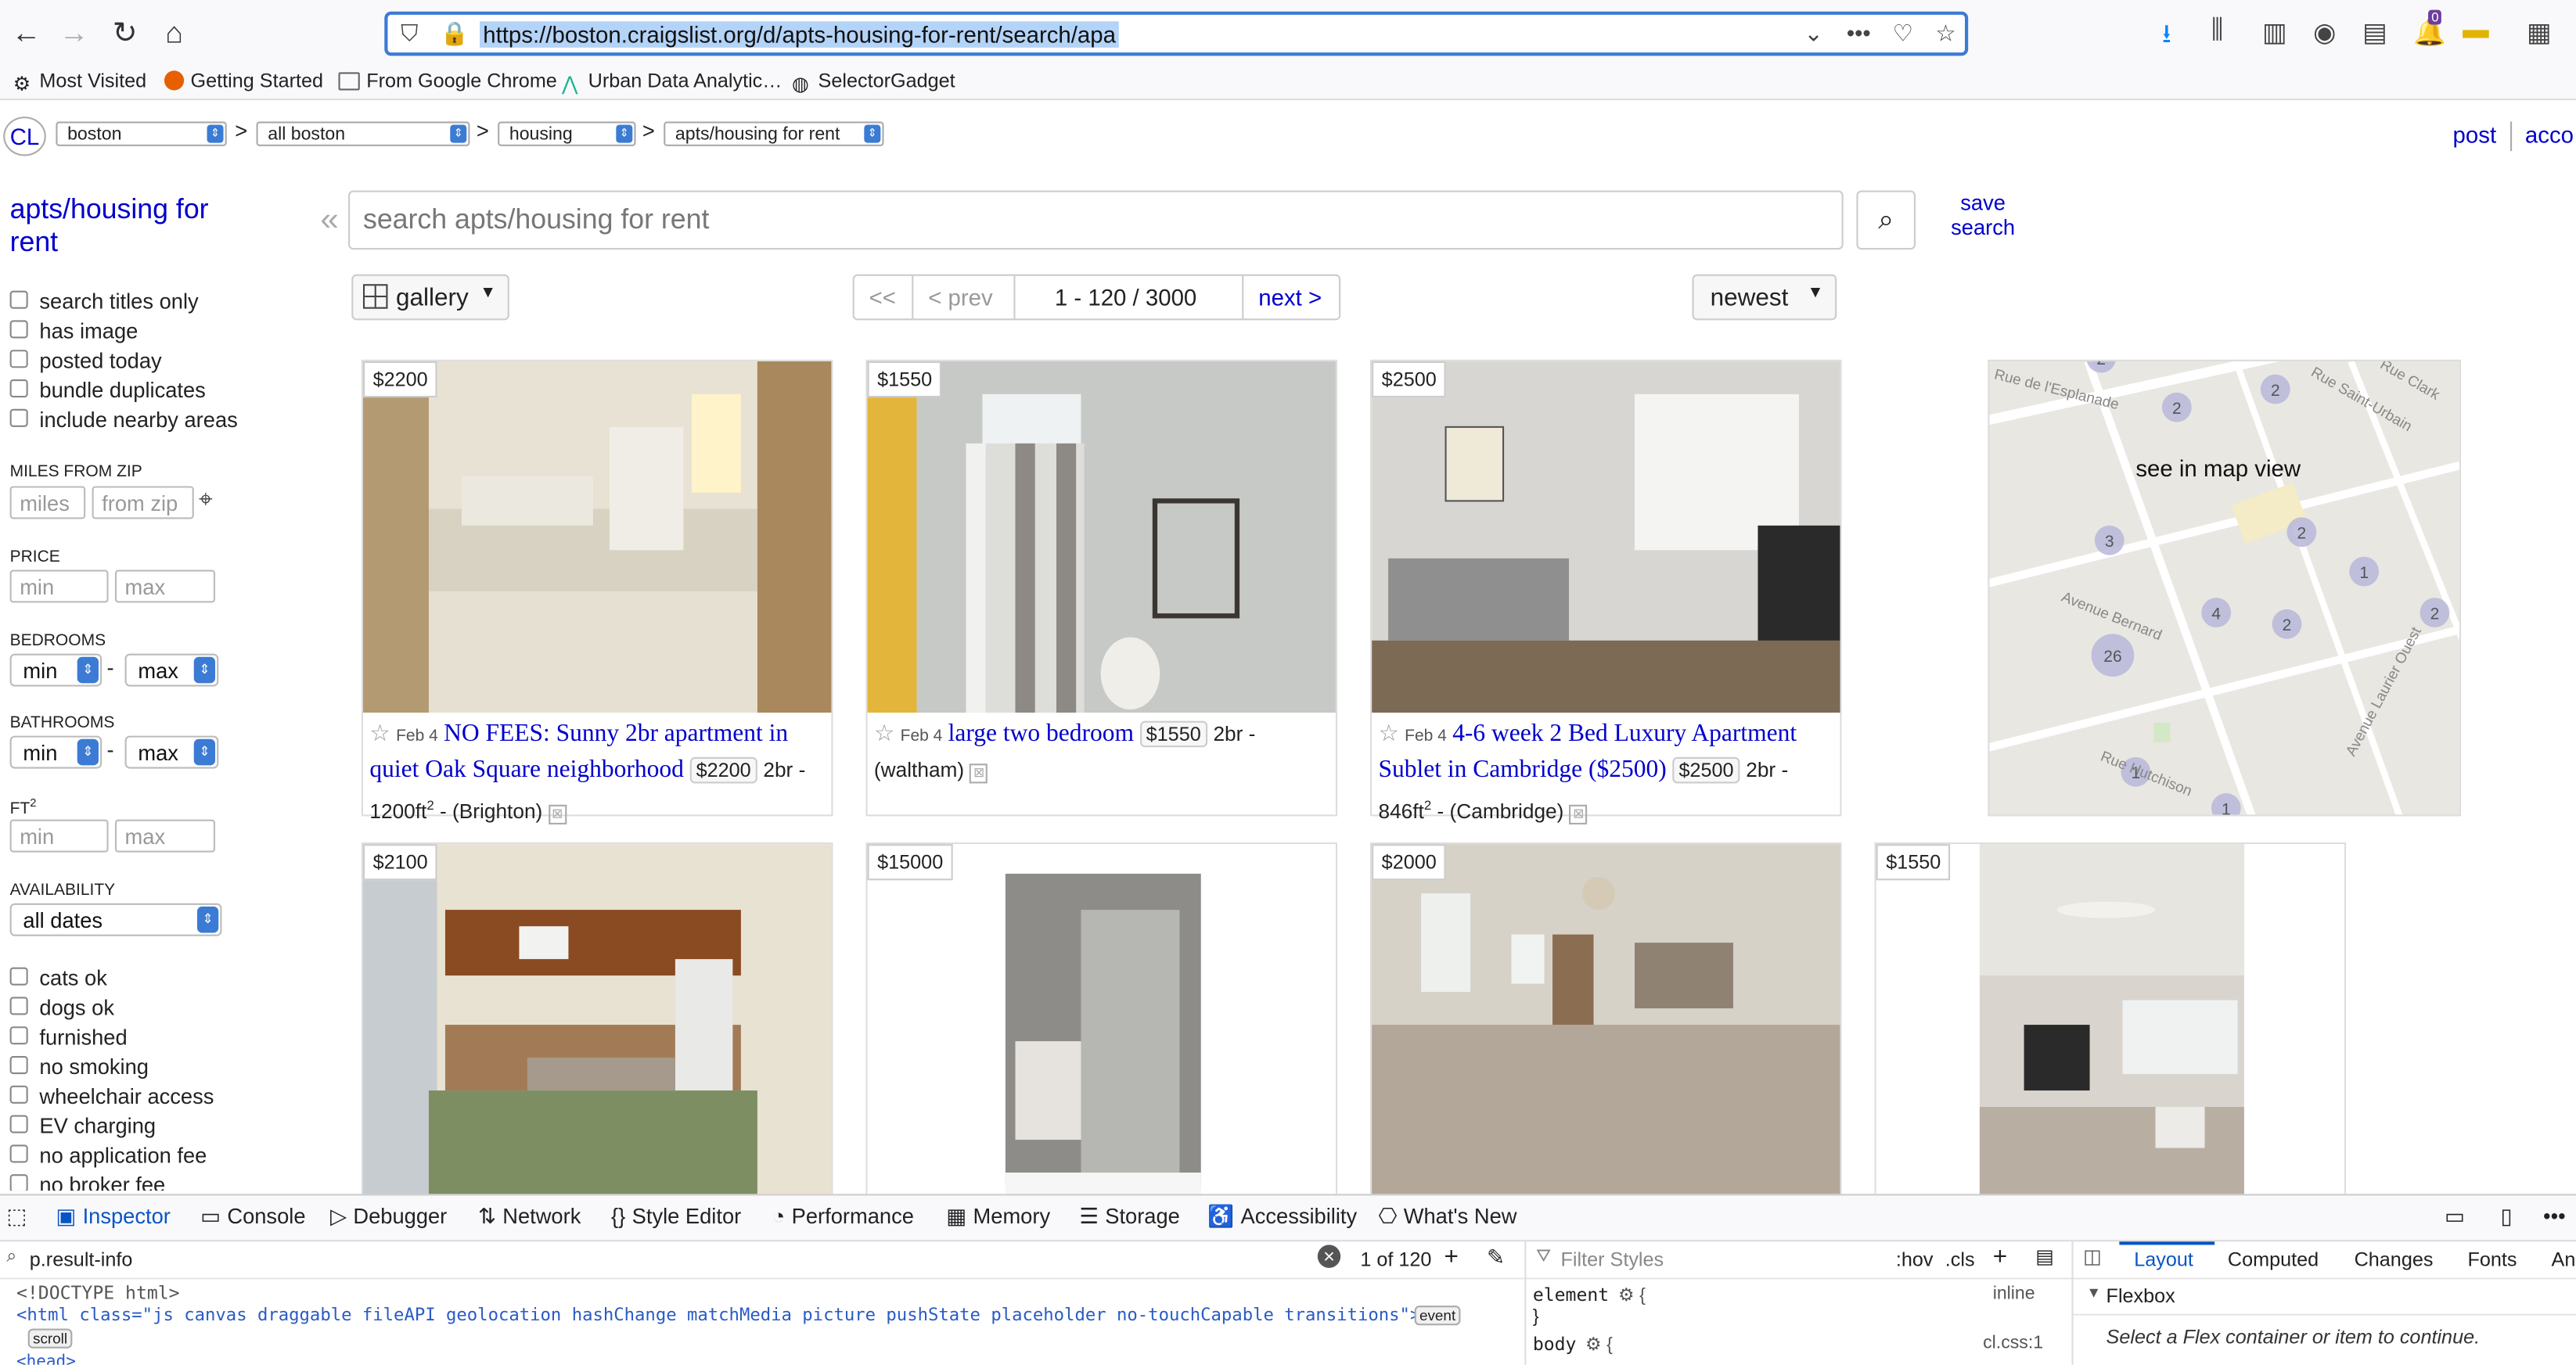  I want to click on clear-search-icon: ×, so click(1329, 1256).